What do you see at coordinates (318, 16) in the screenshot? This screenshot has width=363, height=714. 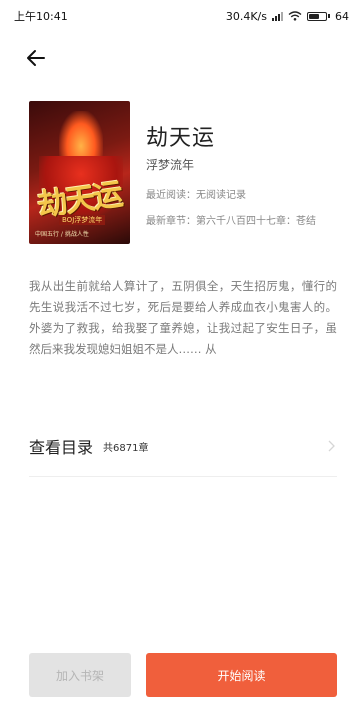 I see `battery-icon` at bounding box center [318, 16].